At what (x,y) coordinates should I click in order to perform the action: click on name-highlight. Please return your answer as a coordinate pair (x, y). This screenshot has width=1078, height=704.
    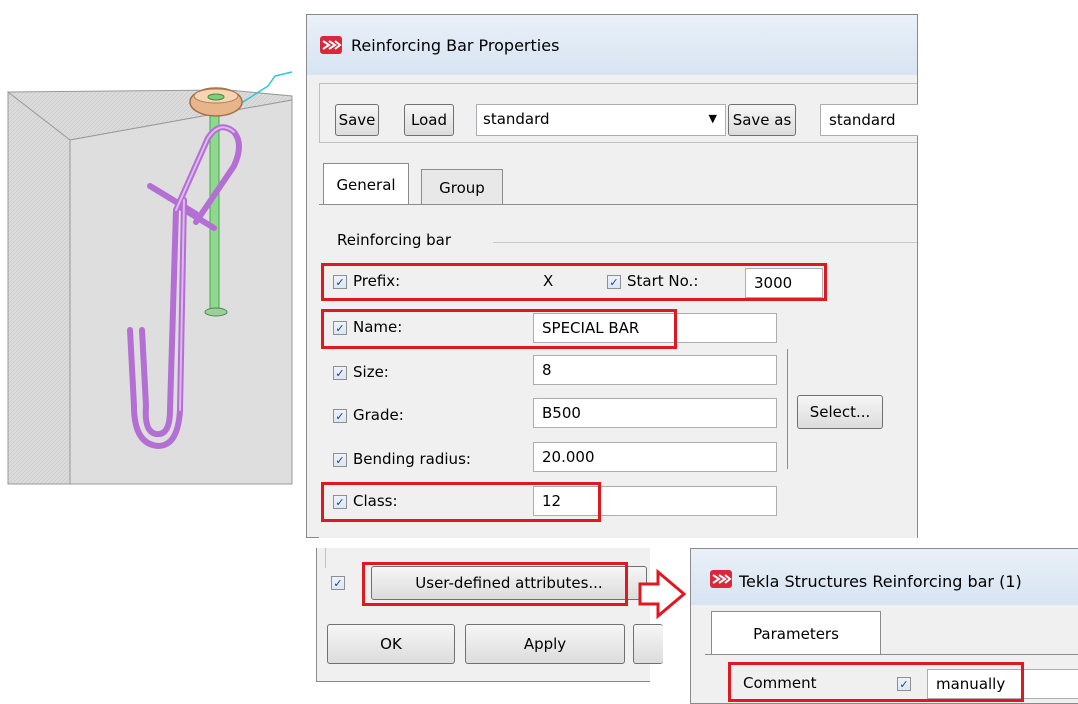
    Looking at the image, I should click on (499, 329).